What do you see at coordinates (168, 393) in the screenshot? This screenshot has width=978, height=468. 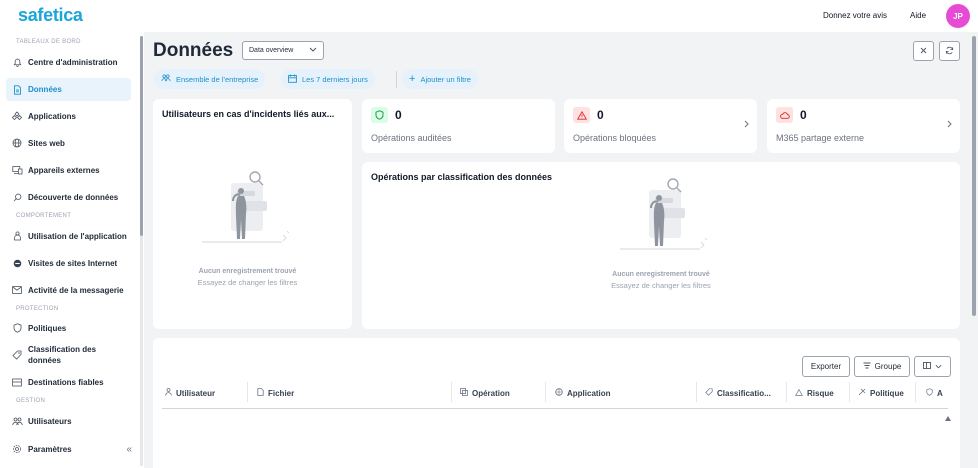 I see `person-icon` at bounding box center [168, 393].